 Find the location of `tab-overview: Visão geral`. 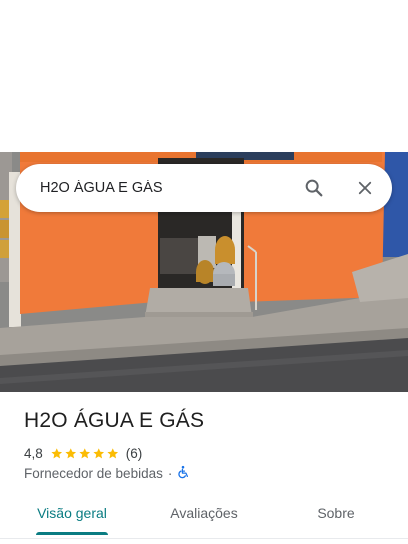

tab-overview: Visão geral is located at coordinates (72, 515).